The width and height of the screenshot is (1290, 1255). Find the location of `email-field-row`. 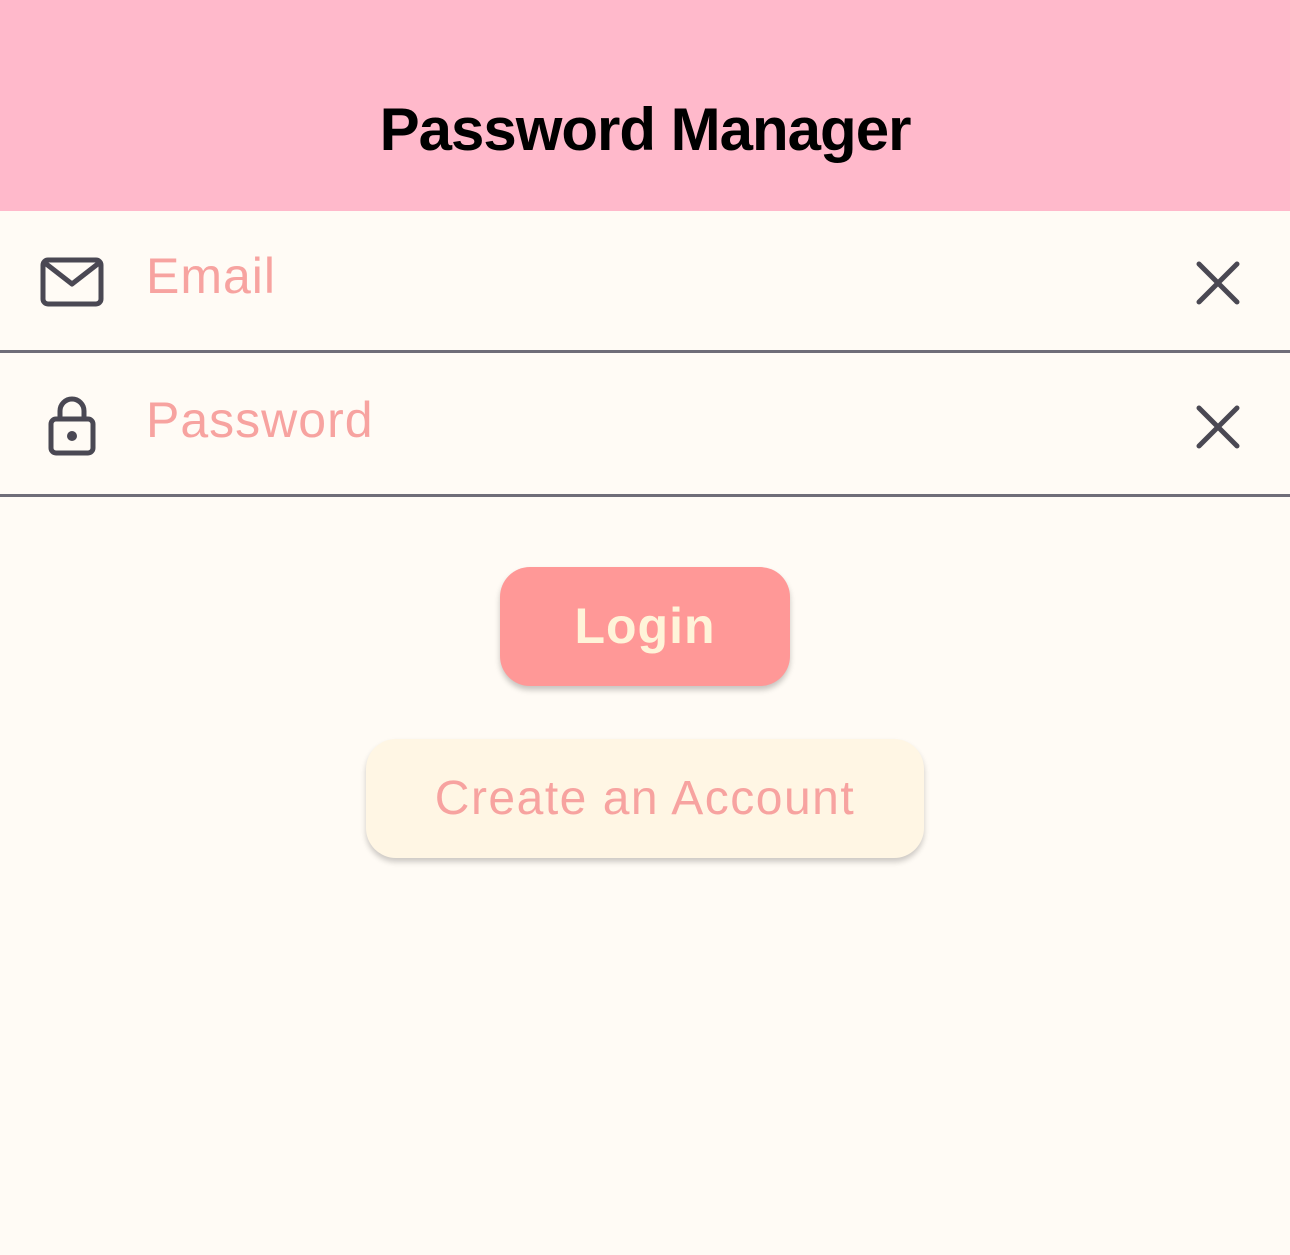

email-field-row is located at coordinates (645, 282).